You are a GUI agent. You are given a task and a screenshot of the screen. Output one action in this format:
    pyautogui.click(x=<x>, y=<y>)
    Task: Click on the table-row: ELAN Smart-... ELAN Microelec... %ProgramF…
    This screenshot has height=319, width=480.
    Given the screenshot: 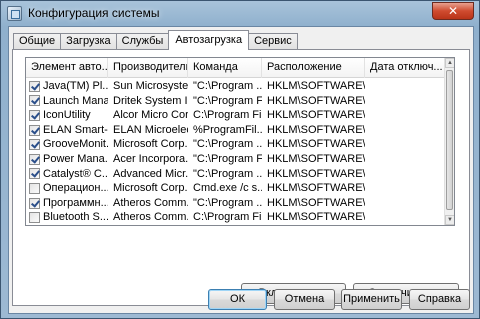 What is the action you would take?
    pyautogui.click(x=235, y=130)
    